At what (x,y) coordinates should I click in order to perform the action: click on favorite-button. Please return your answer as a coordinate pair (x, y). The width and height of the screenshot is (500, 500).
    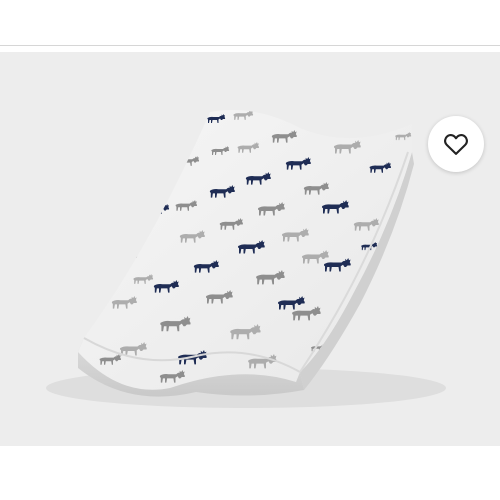
    Looking at the image, I should click on (456, 144).